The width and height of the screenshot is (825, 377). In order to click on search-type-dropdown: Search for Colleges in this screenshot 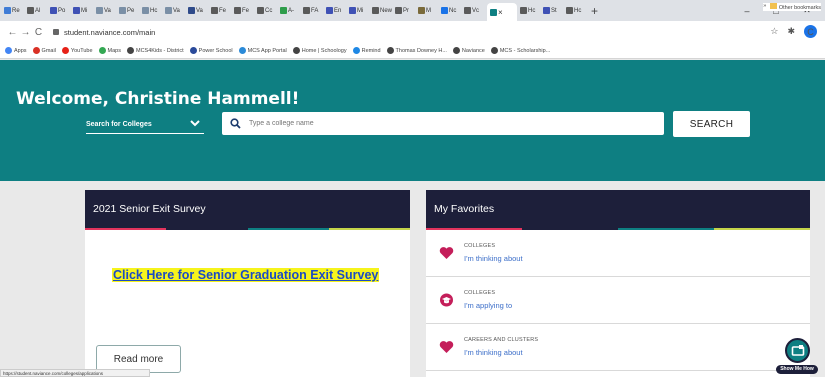, I will do `click(145, 124)`.